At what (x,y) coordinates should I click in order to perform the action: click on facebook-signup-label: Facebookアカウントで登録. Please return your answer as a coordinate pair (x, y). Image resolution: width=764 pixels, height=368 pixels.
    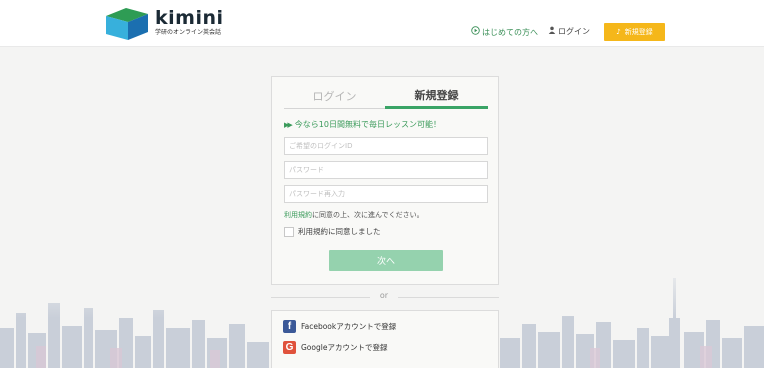
    Looking at the image, I should click on (349, 326).